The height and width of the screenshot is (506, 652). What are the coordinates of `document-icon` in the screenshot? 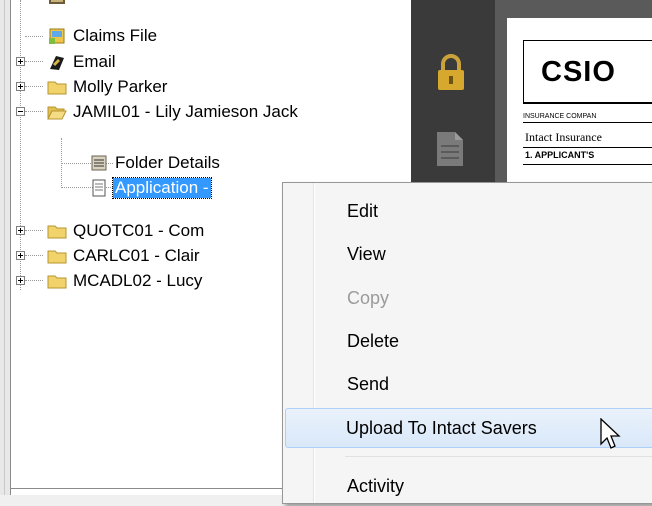 It's located at (450, 149).